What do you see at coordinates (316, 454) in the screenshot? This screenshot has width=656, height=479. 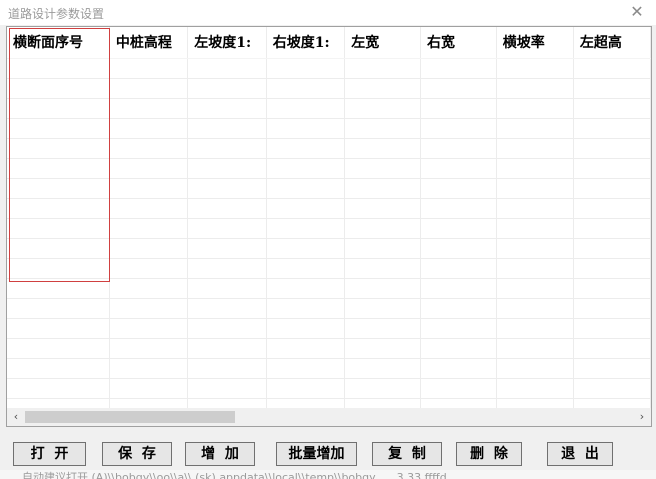 I see `batch-add-button: 批量增加` at bounding box center [316, 454].